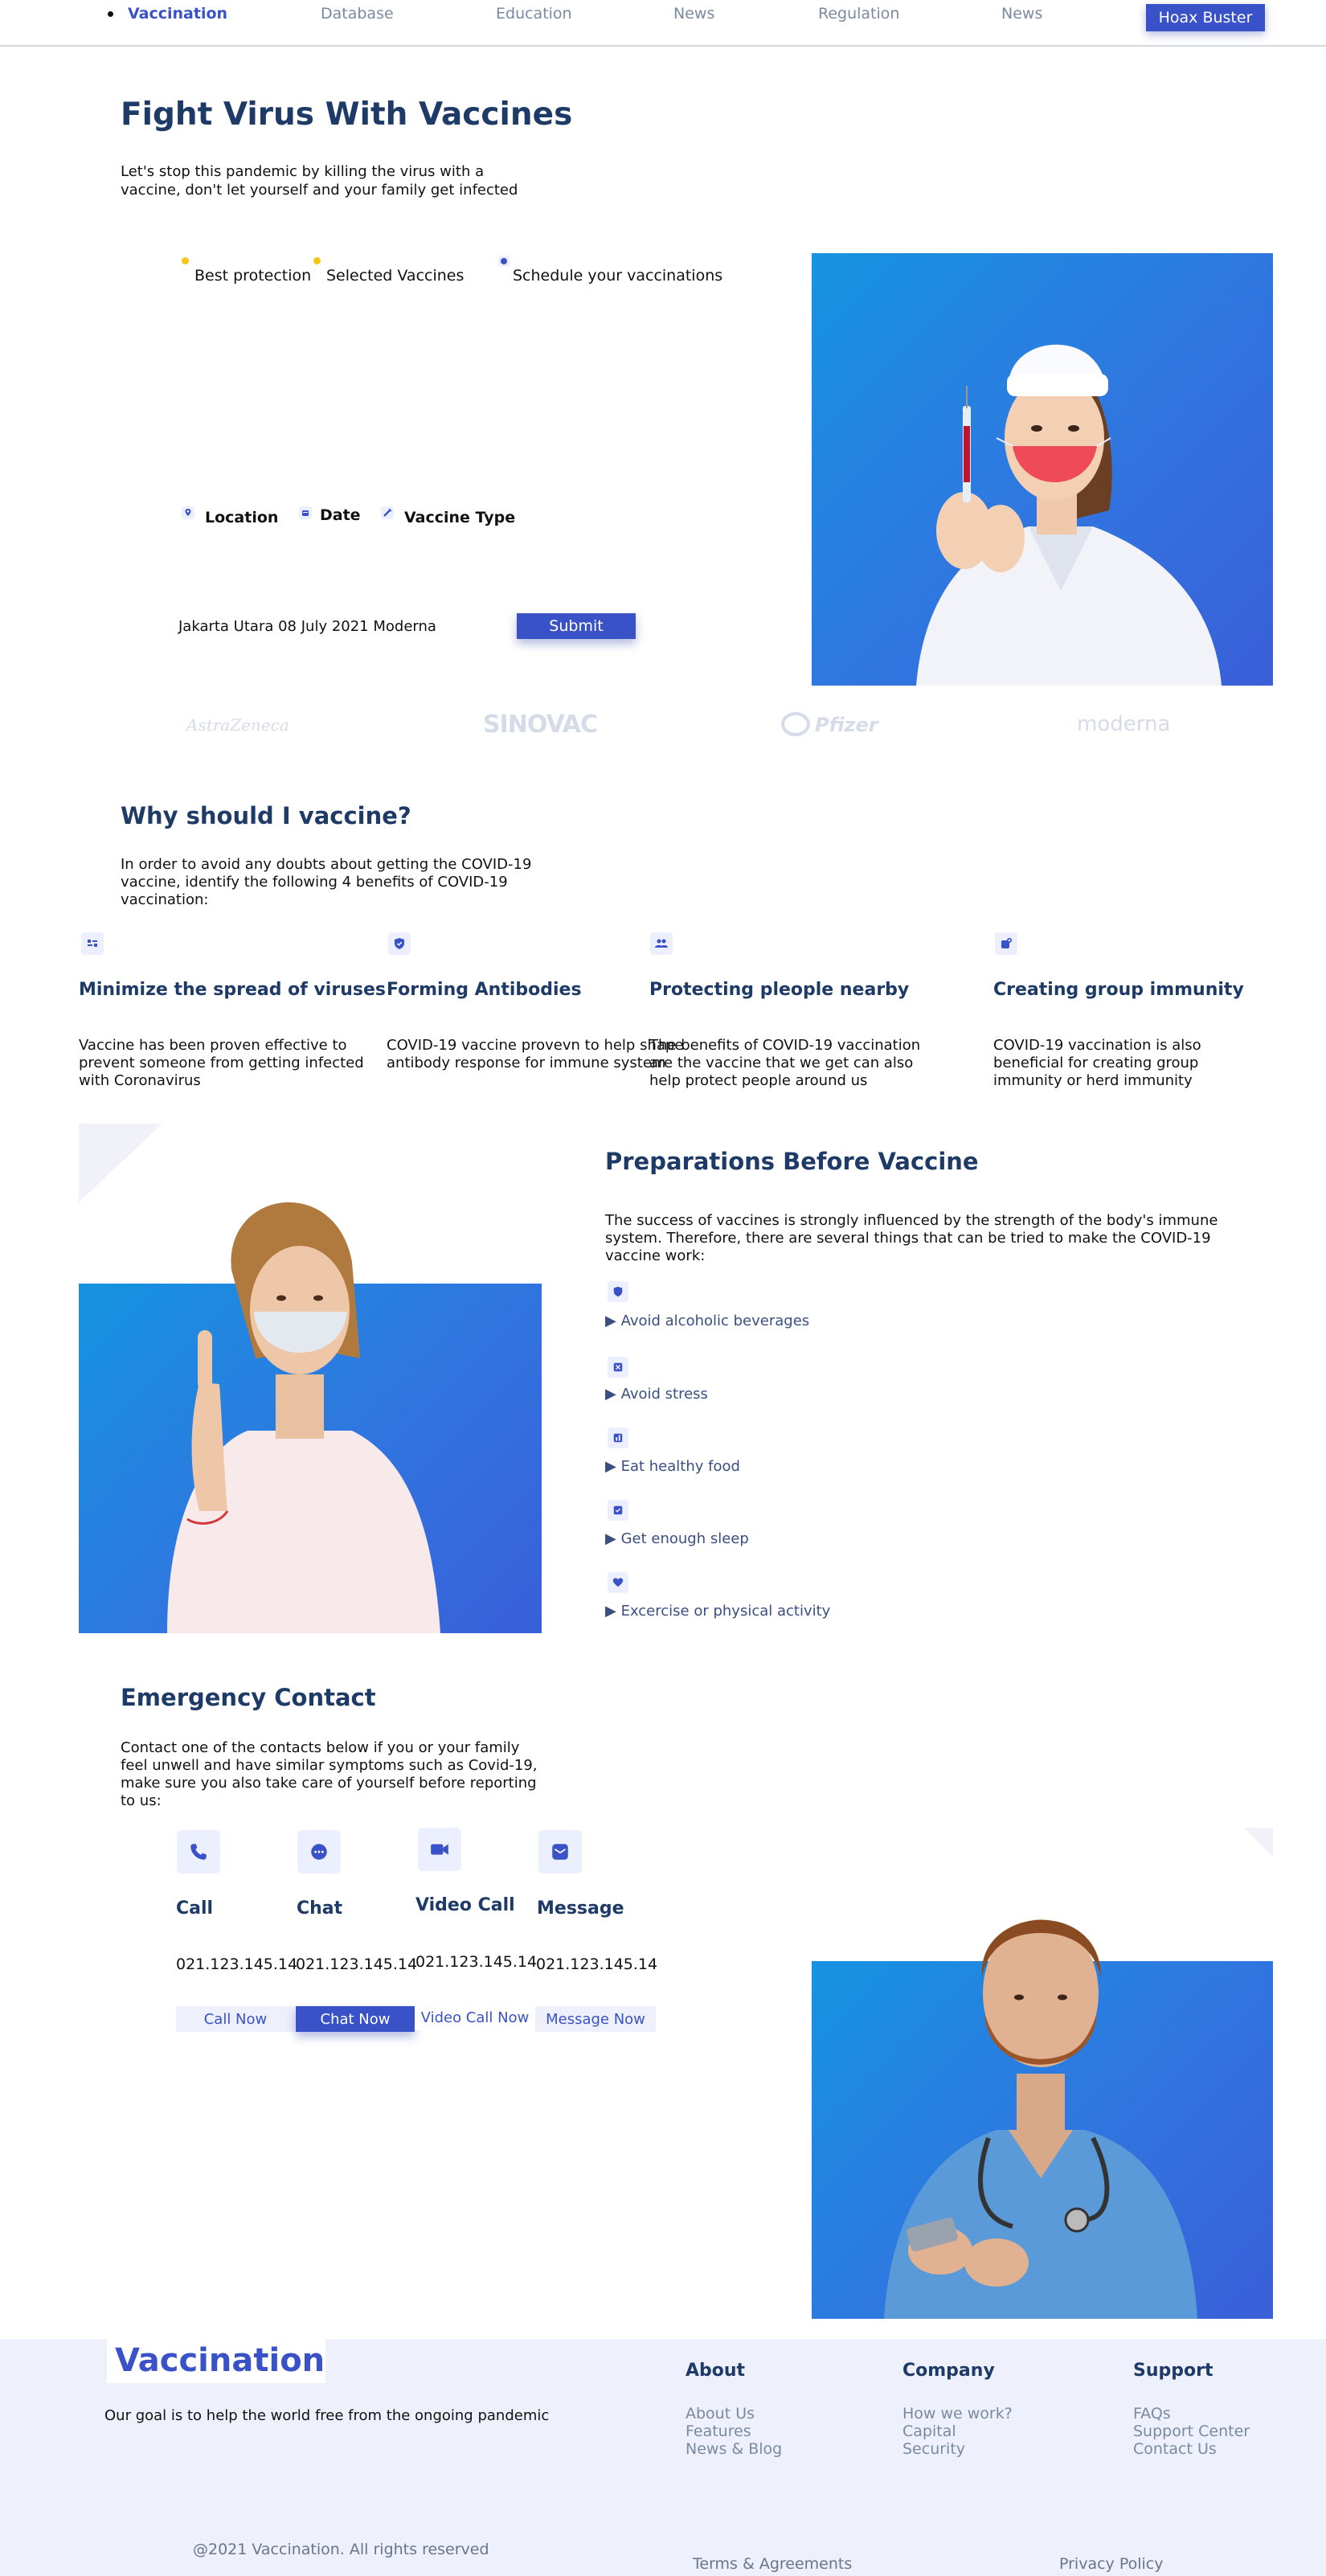 Image resolution: width=1326 pixels, height=2576 pixels. I want to click on location-pin-icon, so click(188, 512).